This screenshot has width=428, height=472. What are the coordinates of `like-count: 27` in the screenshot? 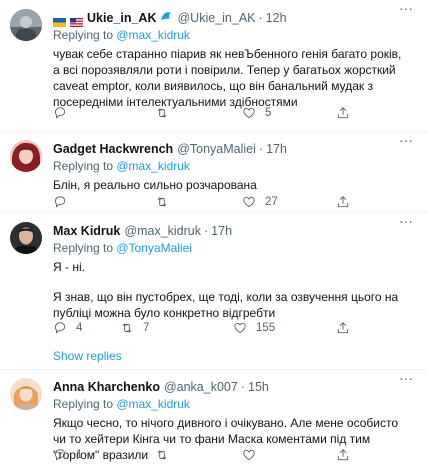 It's located at (271, 202).